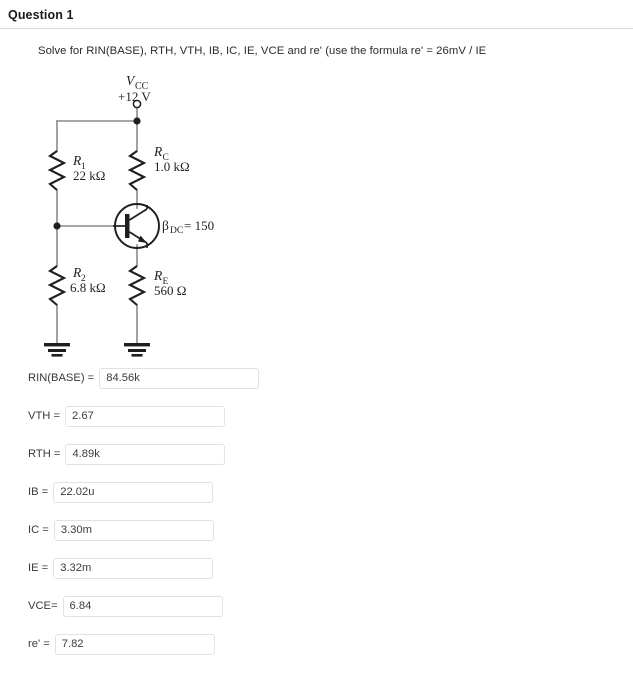  What do you see at coordinates (137, 170) in the screenshot?
I see `resistor-rc-symbol` at bounding box center [137, 170].